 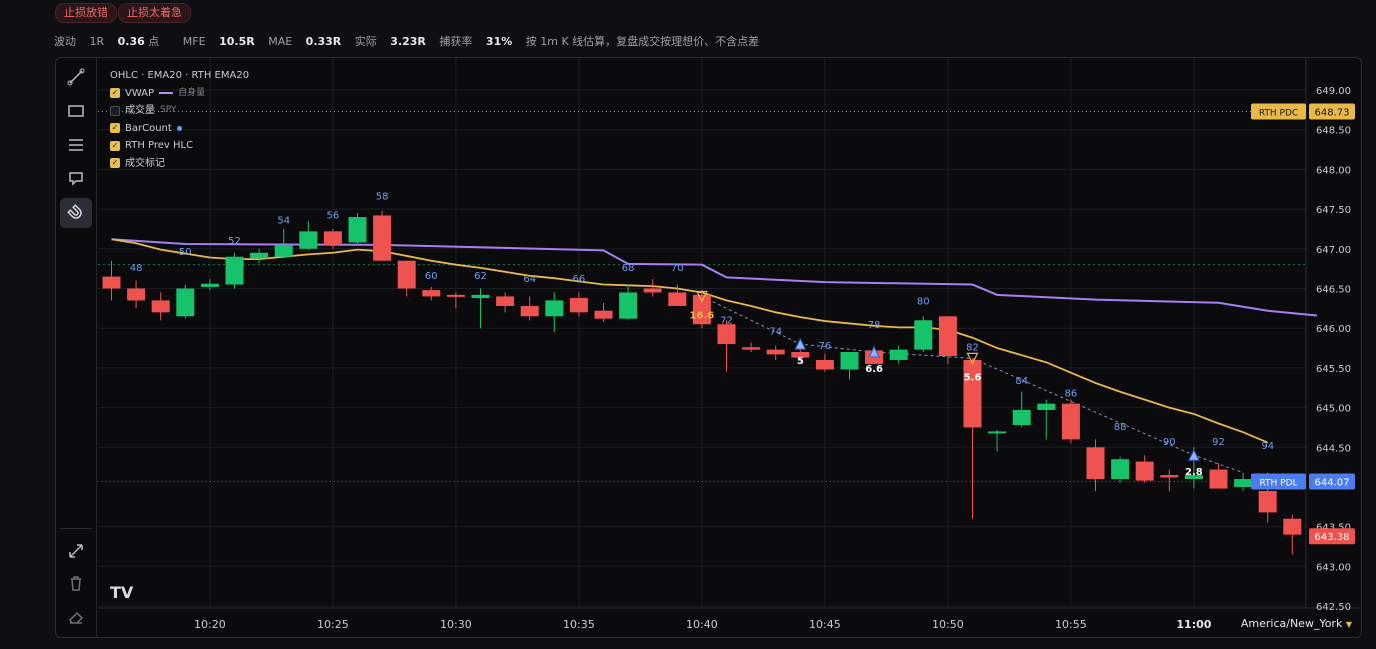 What do you see at coordinates (1169, 442) in the screenshot?
I see `bar-count-label: 90` at bounding box center [1169, 442].